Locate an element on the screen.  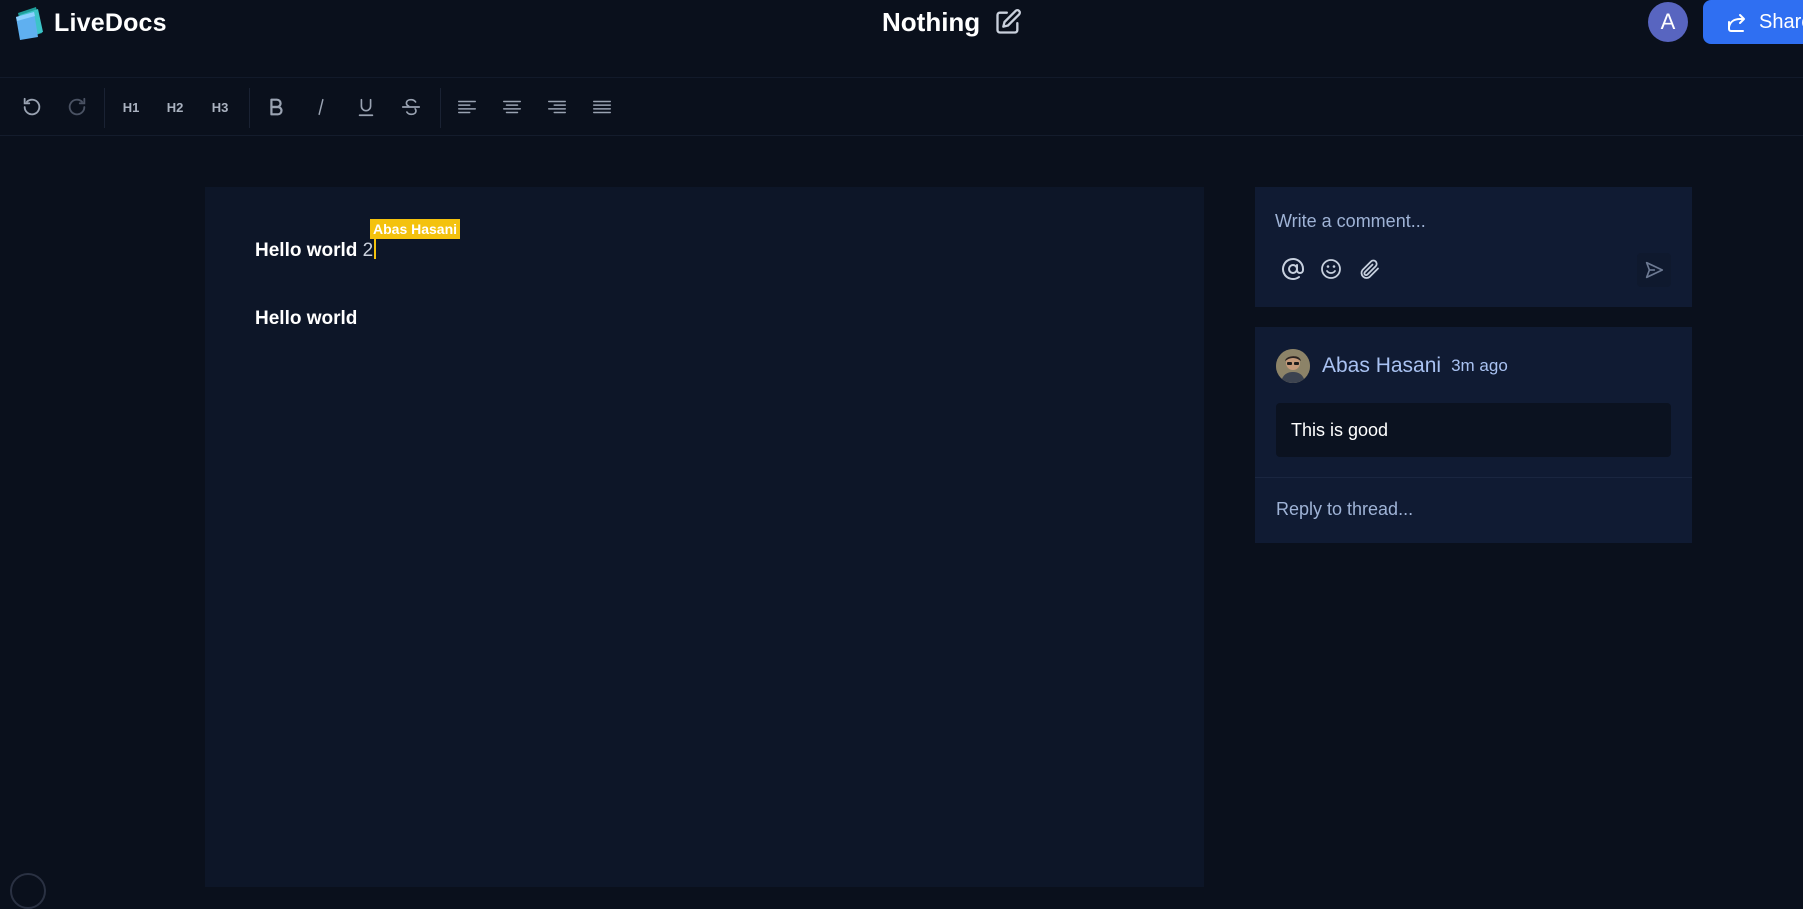
bold-button is located at coordinates (276, 107).